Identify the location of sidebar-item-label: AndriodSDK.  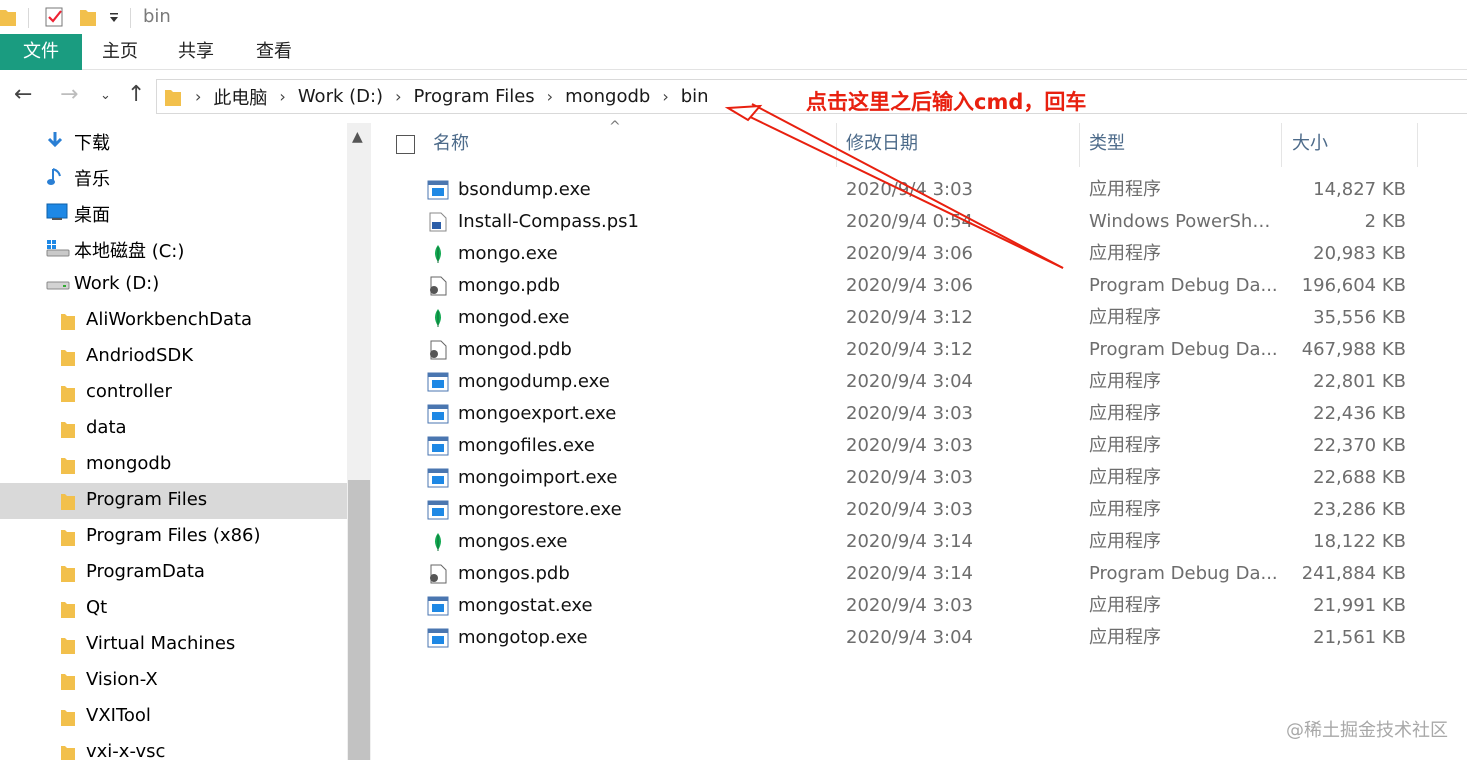
(140, 355).